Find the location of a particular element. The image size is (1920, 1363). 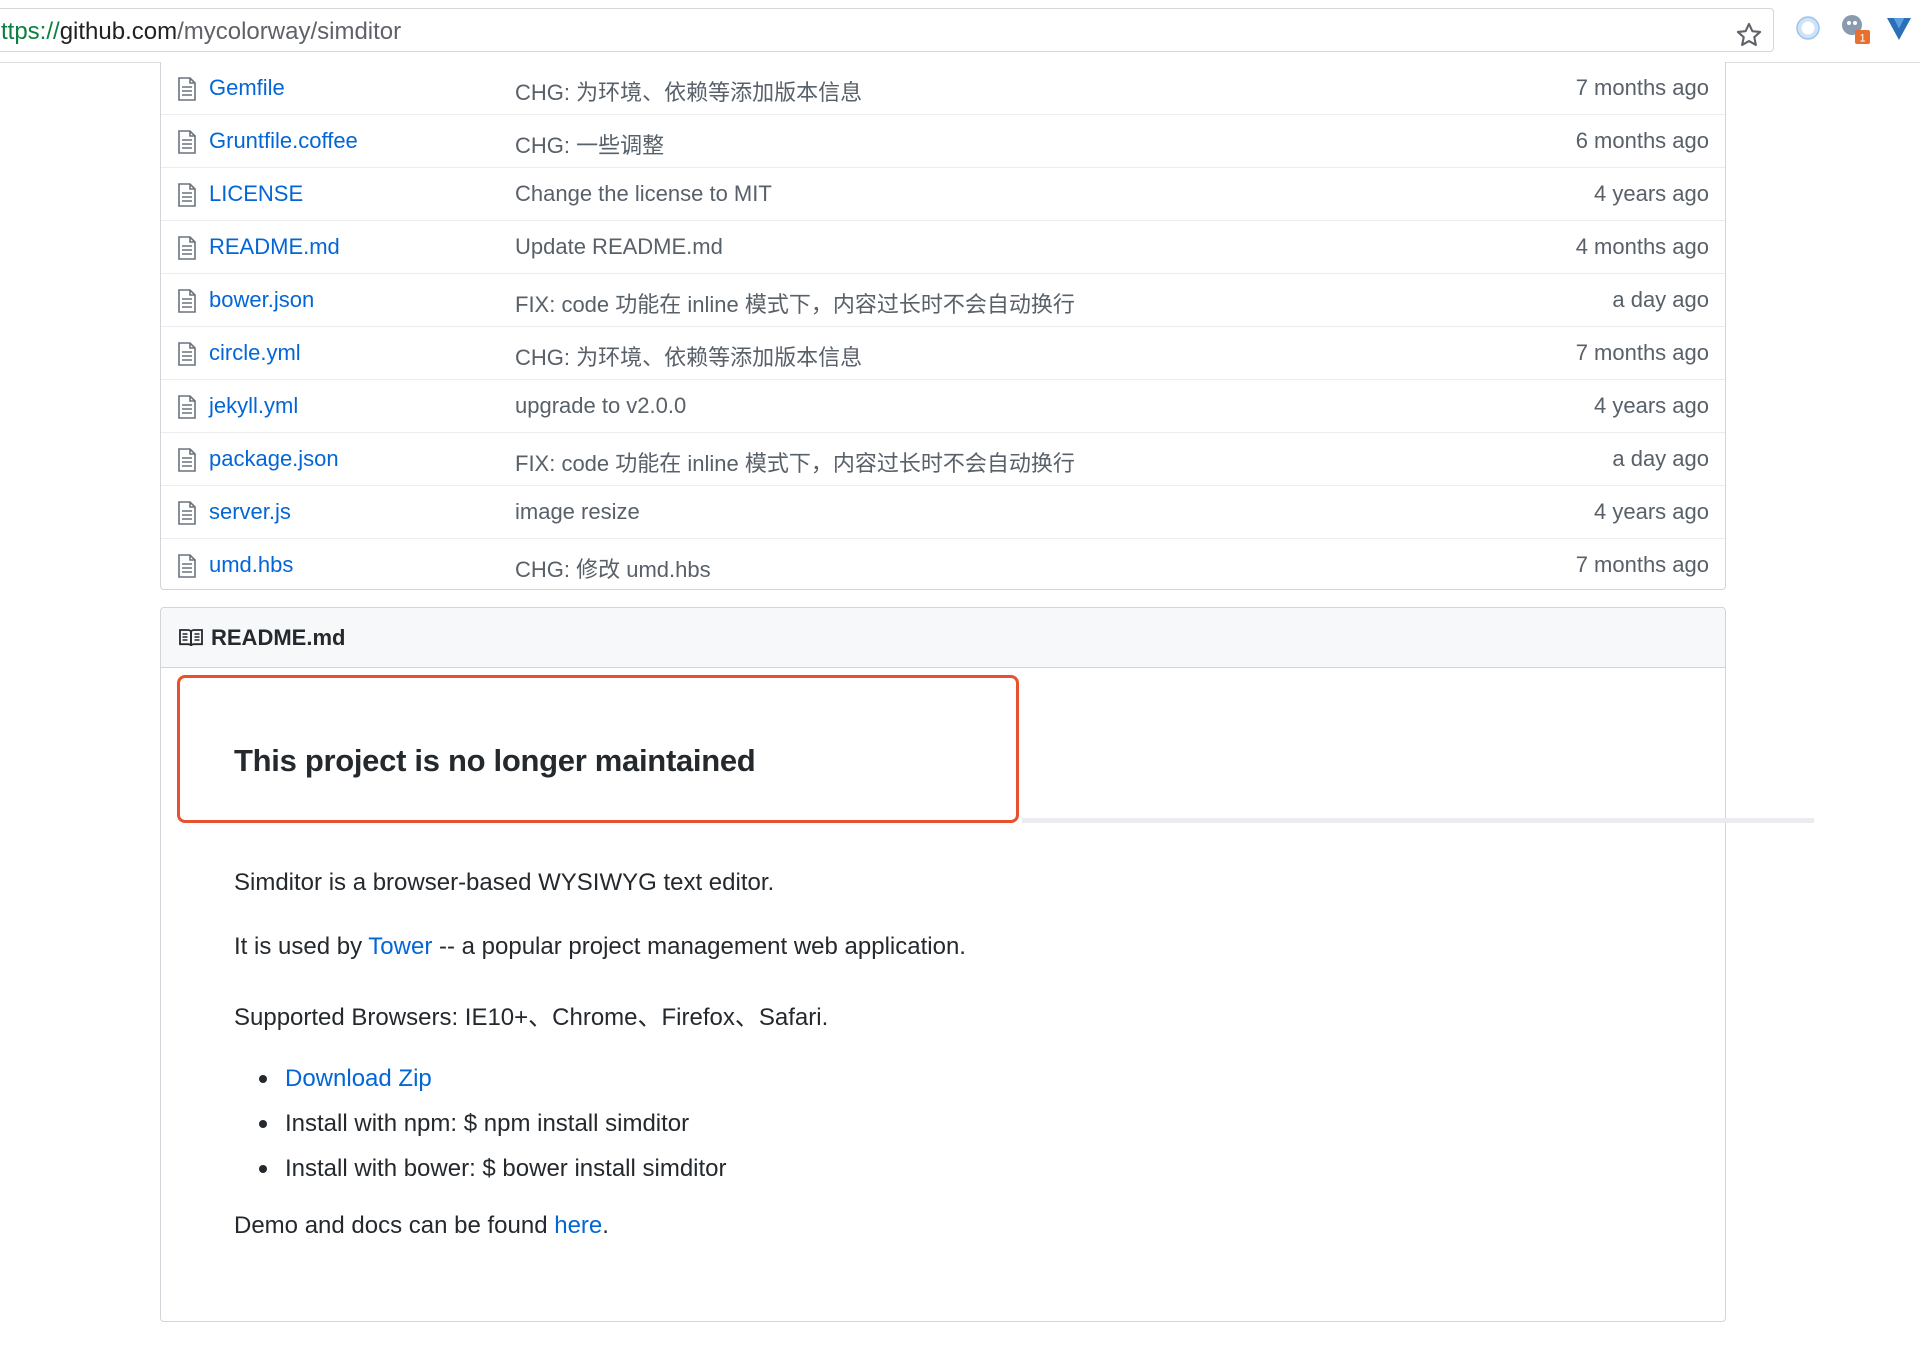

commit-message-link: upgrade to v2.0.0 is located at coordinates (600, 406).